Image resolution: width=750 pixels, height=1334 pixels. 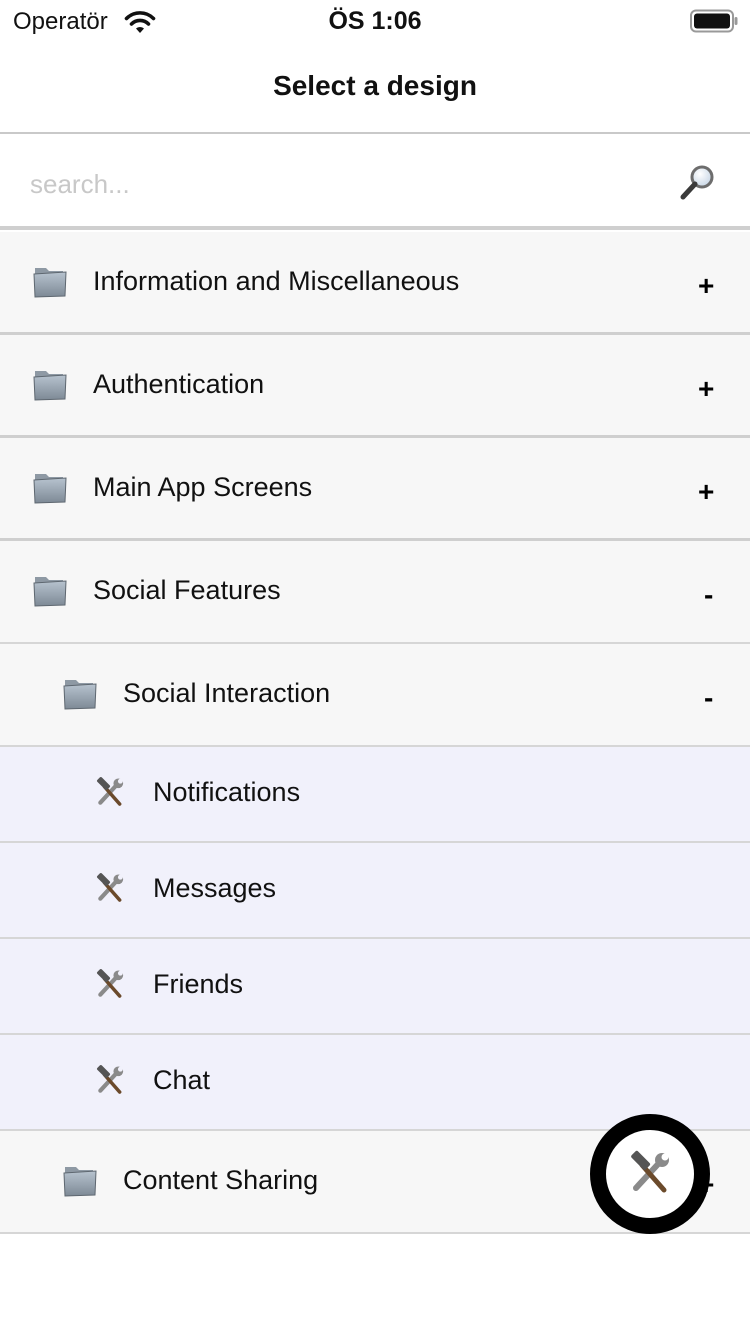 I want to click on folder-row: Authentication +, so click(x=375, y=386).